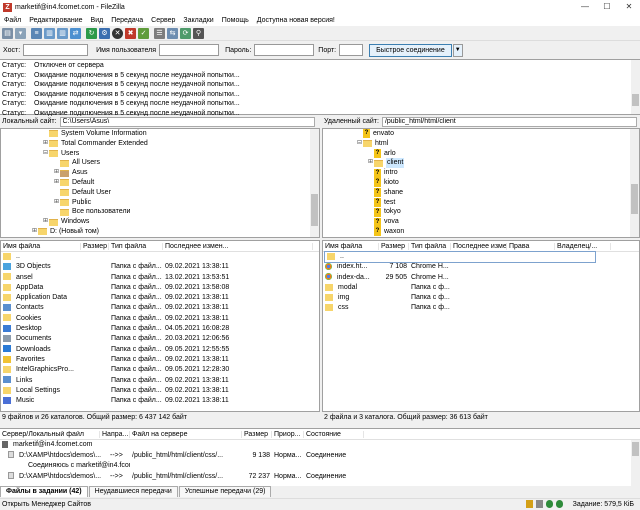 The width and height of the screenshot is (640, 510). Describe the element at coordinates (44, 491) in the screenshot. I see `tab-queued-files: Файлы в задании (42)` at that location.